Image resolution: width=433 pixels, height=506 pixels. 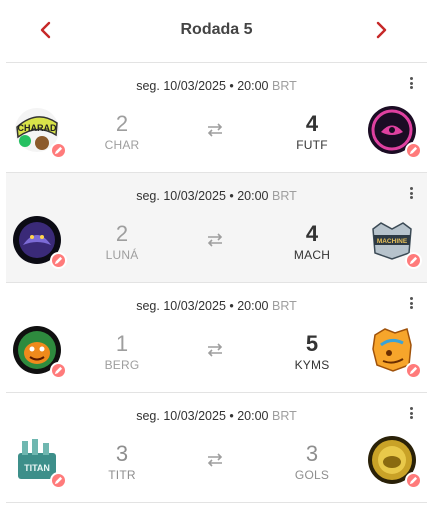 I want to click on away-team-abbr: FUTF, so click(x=312, y=145).